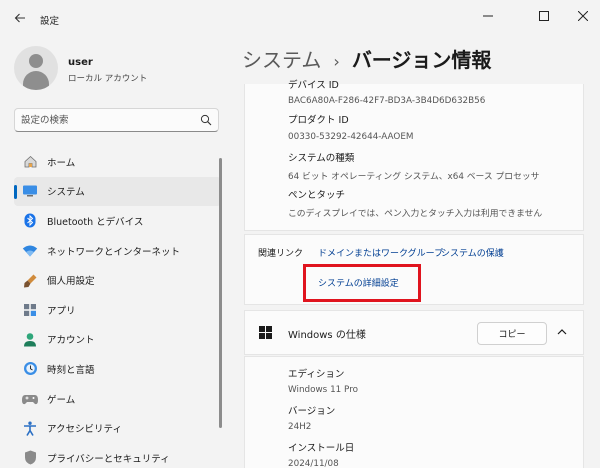 The height and width of the screenshot is (468, 600). What do you see at coordinates (117, 340) in the screenshot?
I see `sidebar-item-accounts: アカウント` at bounding box center [117, 340].